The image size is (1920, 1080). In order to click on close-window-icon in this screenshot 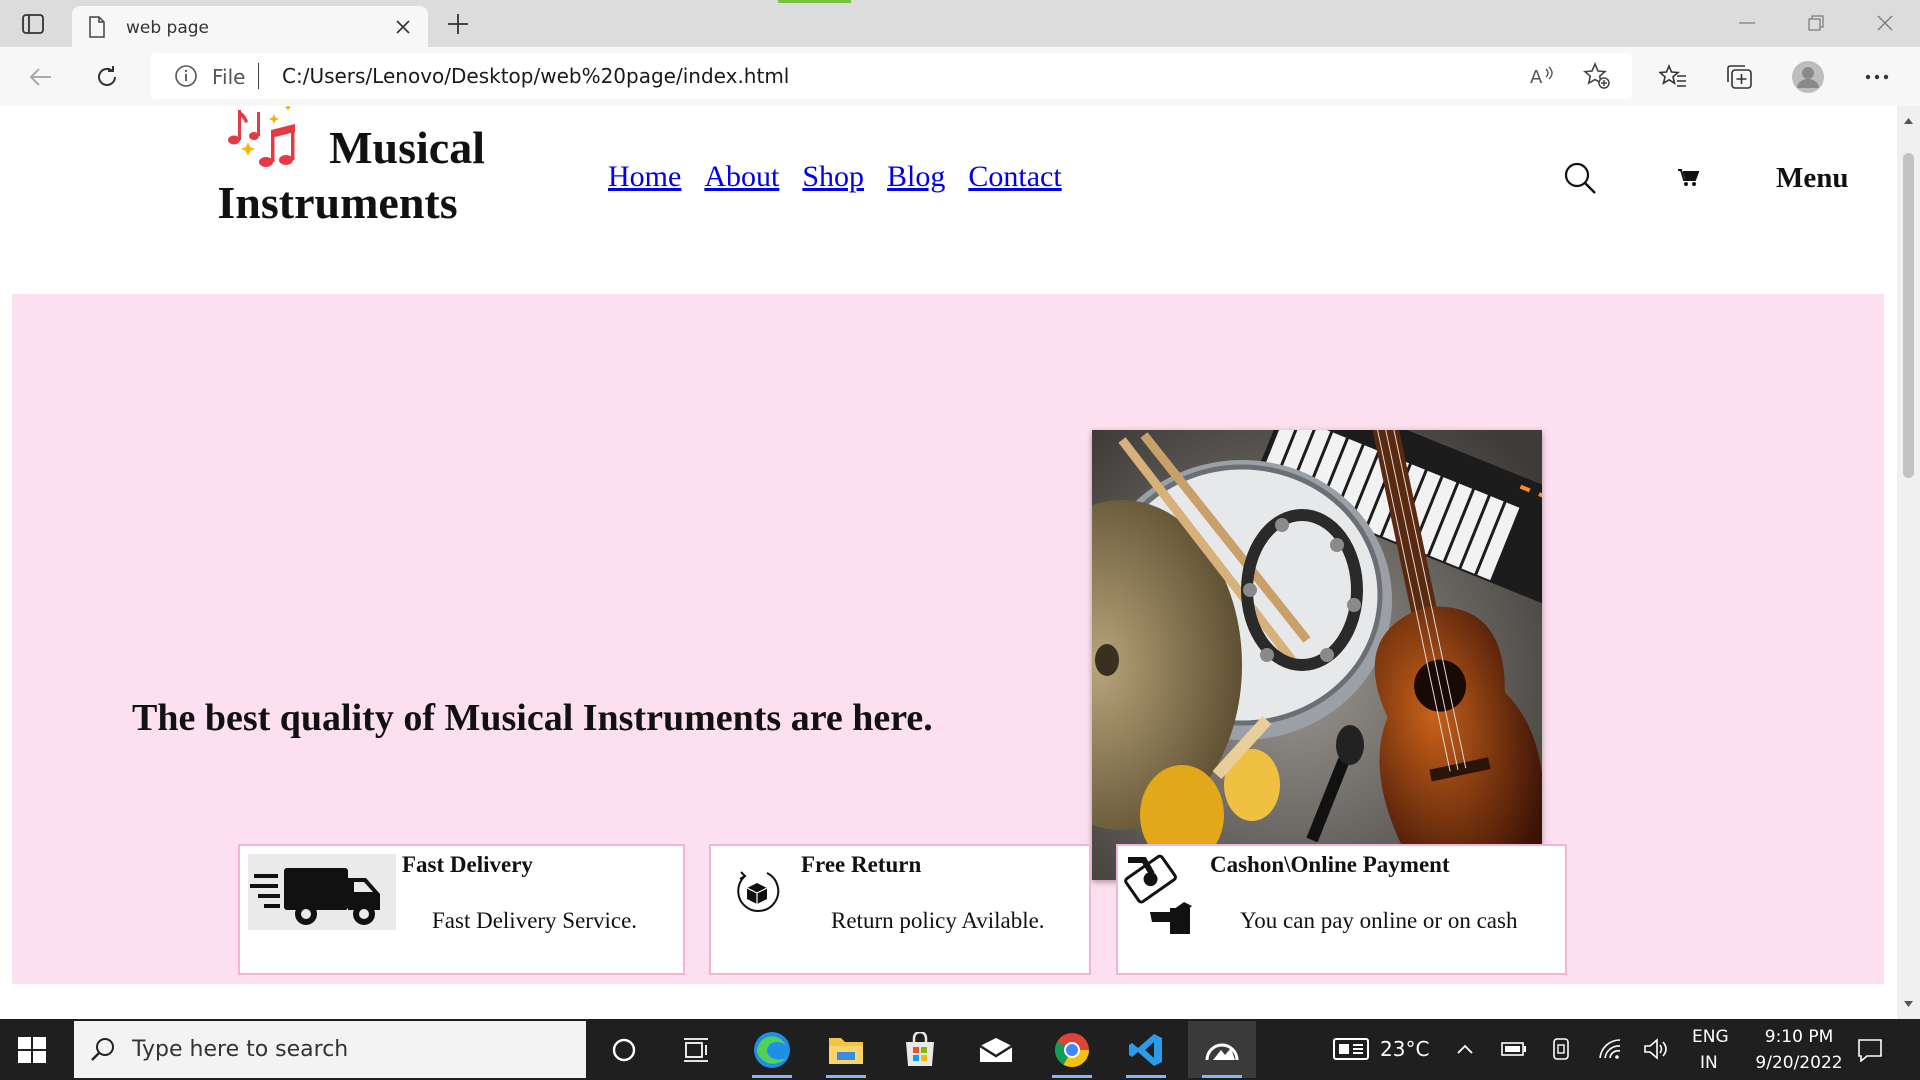, I will do `click(1885, 23)`.